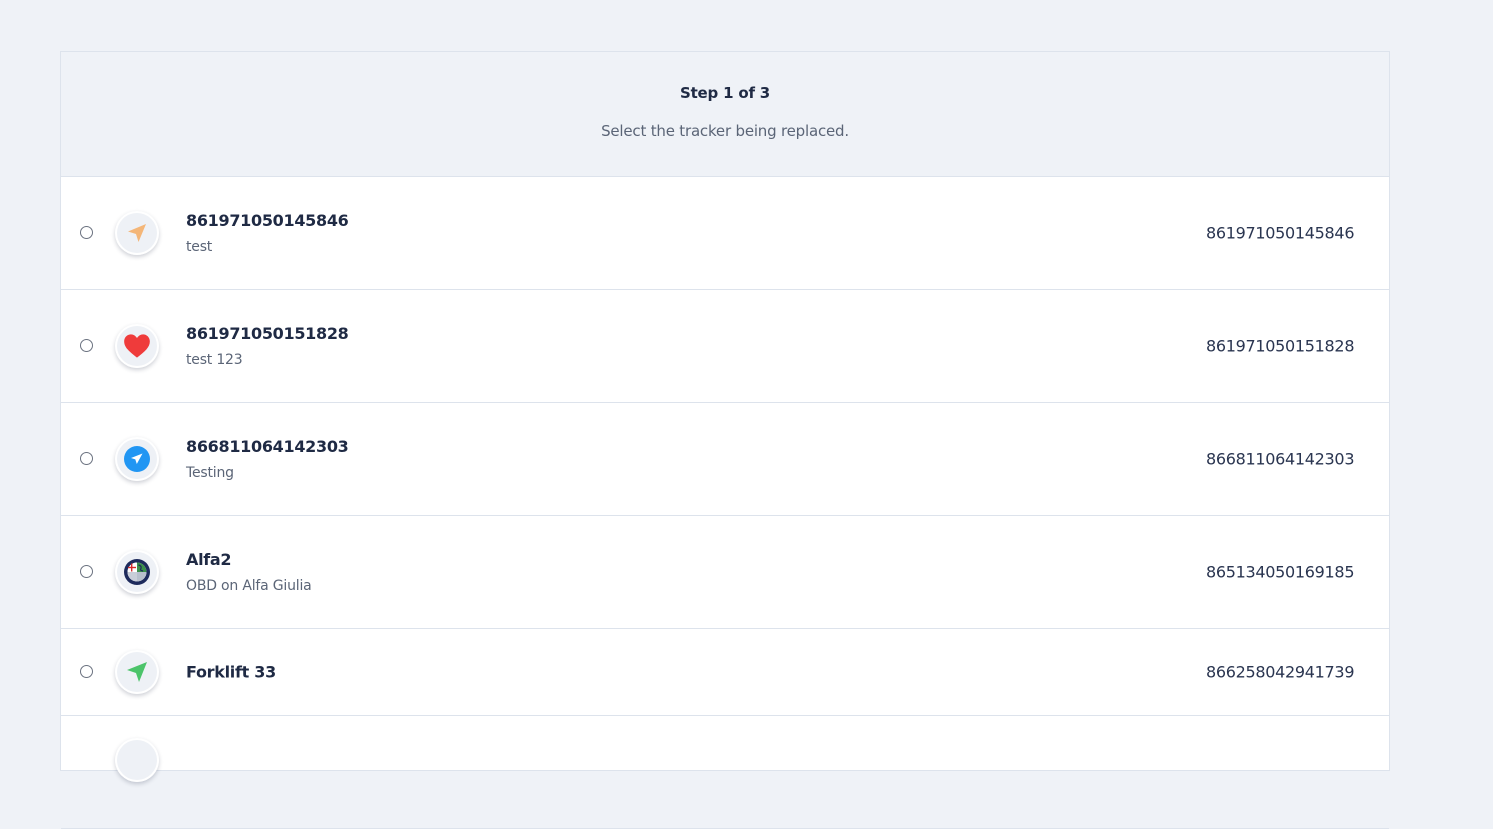 Image resolution: width=1493 pixels, height=829 pixels. I want to click on tracker-row, so click(725, 772).